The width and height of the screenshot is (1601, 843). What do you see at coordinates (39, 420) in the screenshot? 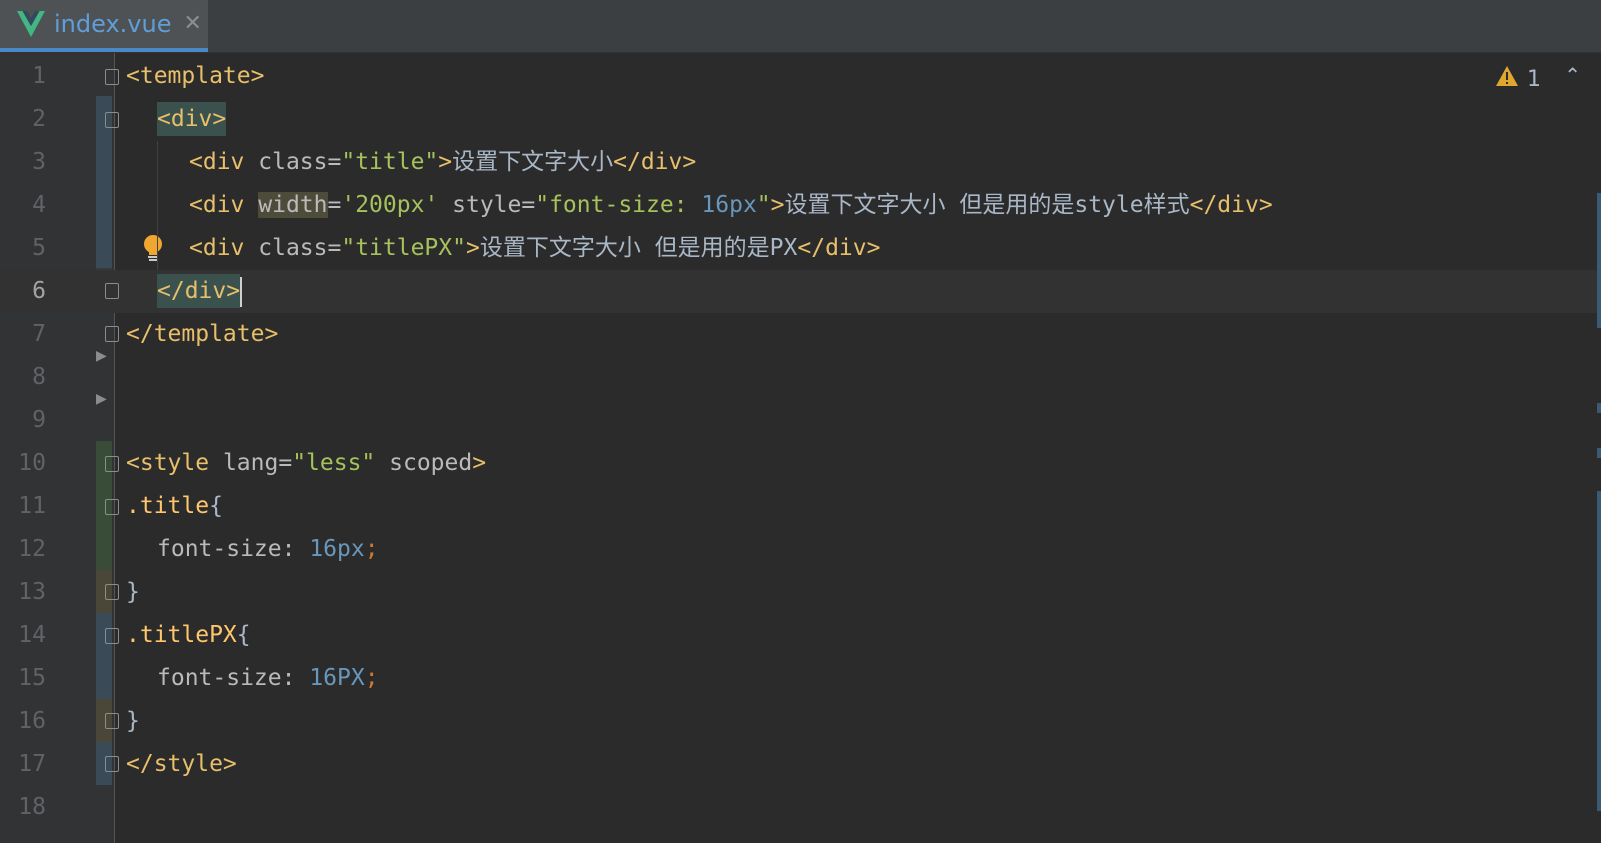
I see `line-number: 9` at bounding box center [39, 420].